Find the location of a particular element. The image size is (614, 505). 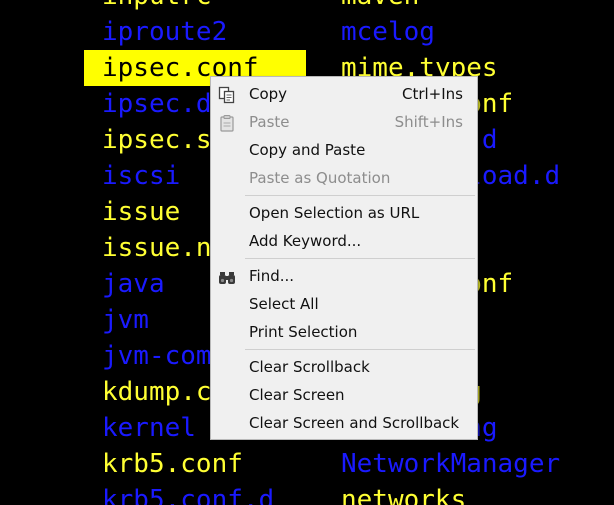

file-entry: networks is located at coordinates (450, 493).